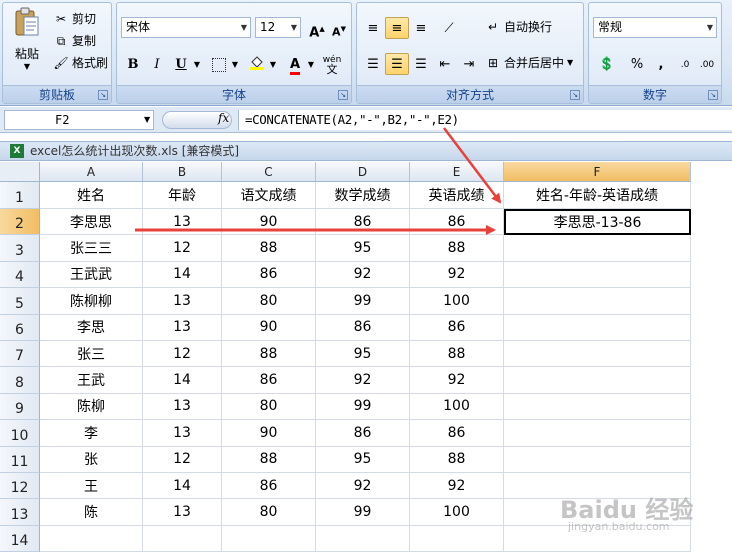  Describe the element at coordinates (20, 172) in the screenshot. I see `select-all-corner` at that location.